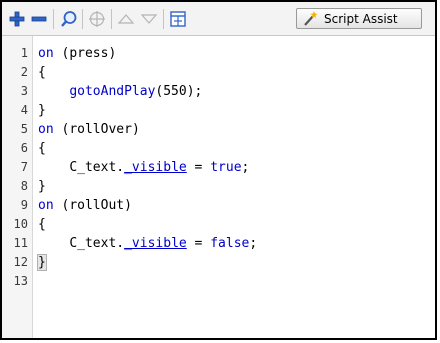 This screenshot has width=440, height=343. Describe the element at coordinates (20, 243) in the screenshot. I see `line-number: 11` at that location.